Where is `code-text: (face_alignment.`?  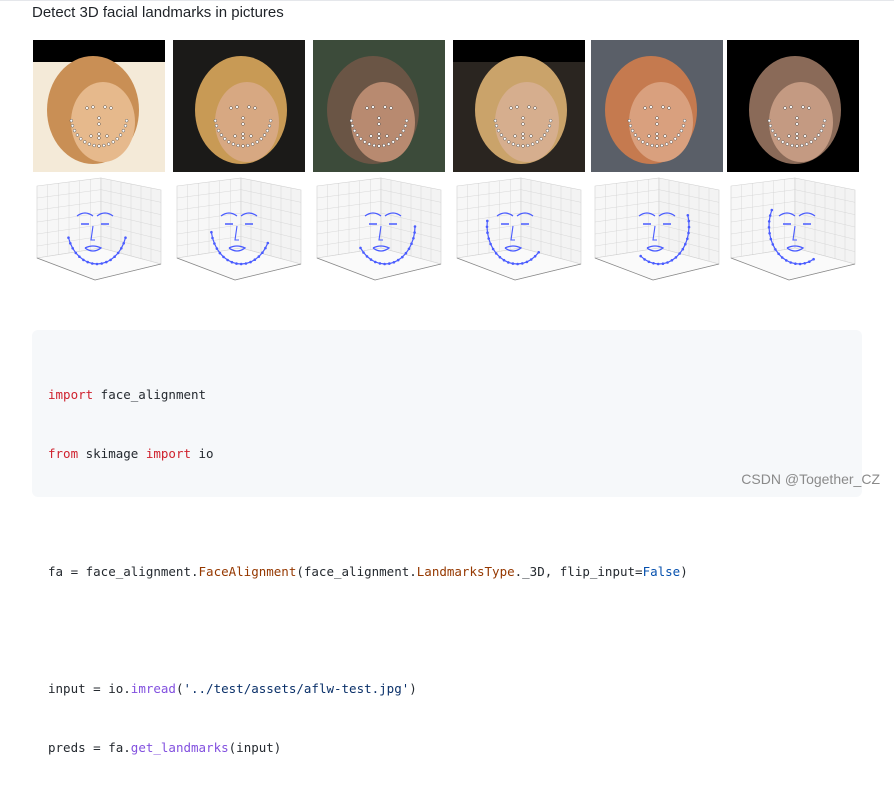
code-text: (face_alignment. is located at coordinates (356, 571).